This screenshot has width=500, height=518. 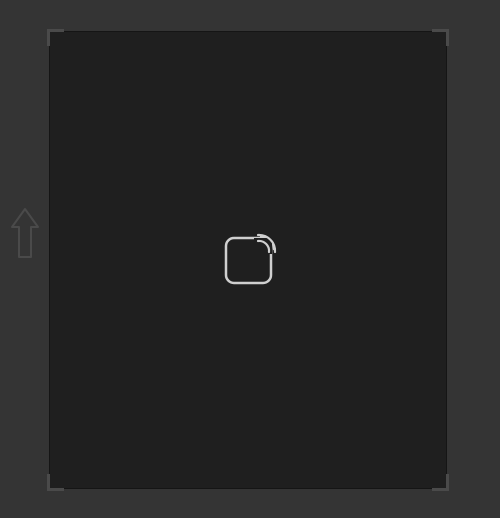 I want to click on up-arrow-icon, so click(x=25, y=234).